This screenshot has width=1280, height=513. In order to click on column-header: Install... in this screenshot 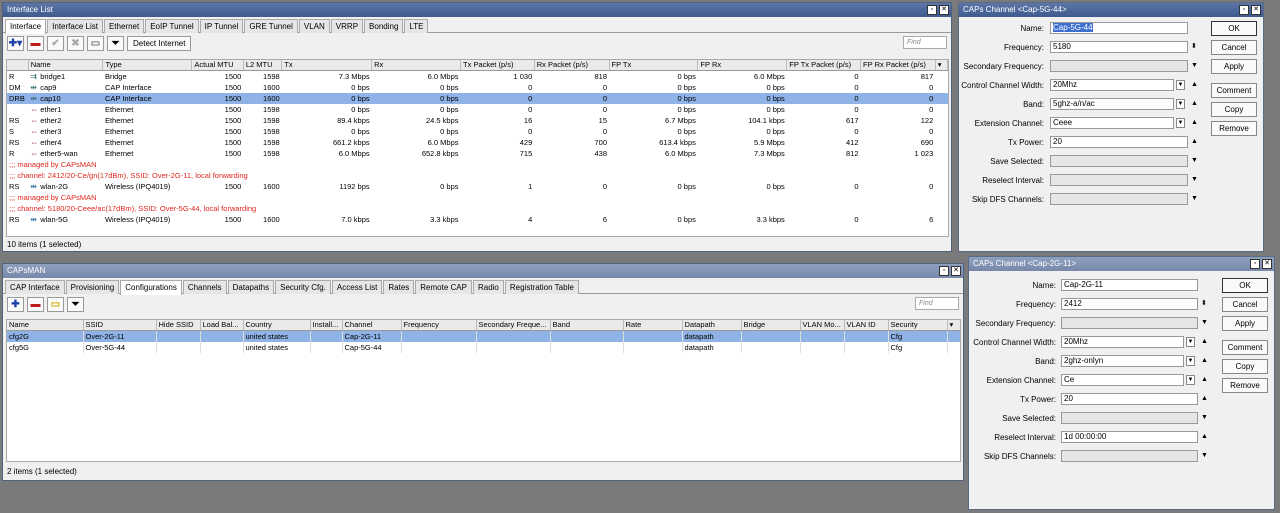, I will do `click(326, 325)`.